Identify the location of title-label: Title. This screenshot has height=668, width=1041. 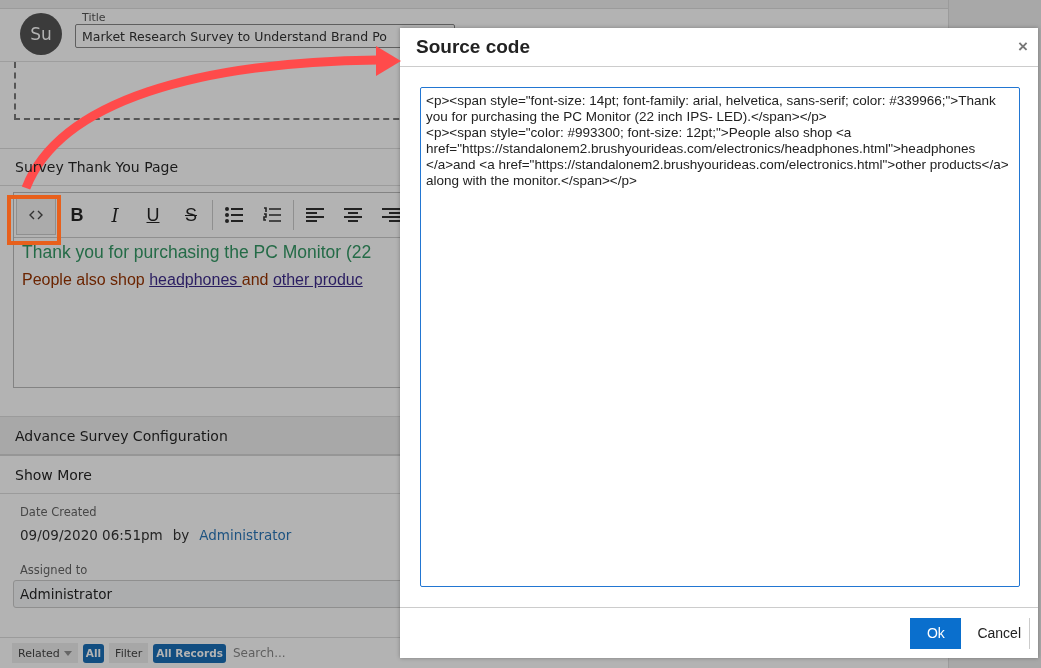
(94, 17).